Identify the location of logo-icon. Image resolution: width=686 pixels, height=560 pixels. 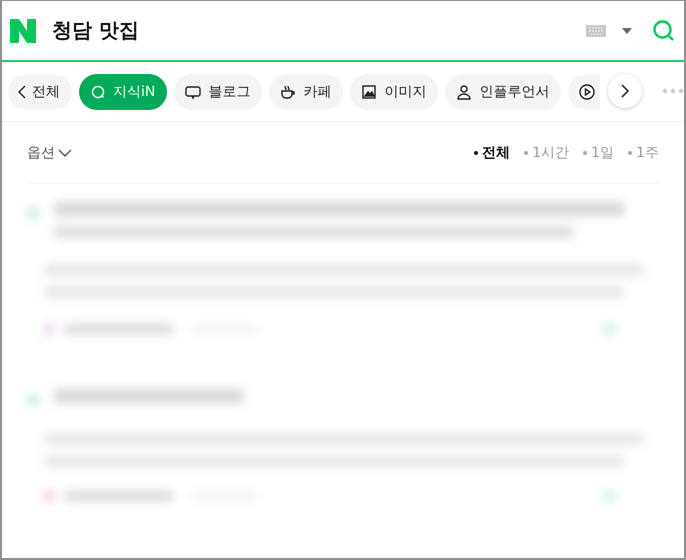
(23, 30).